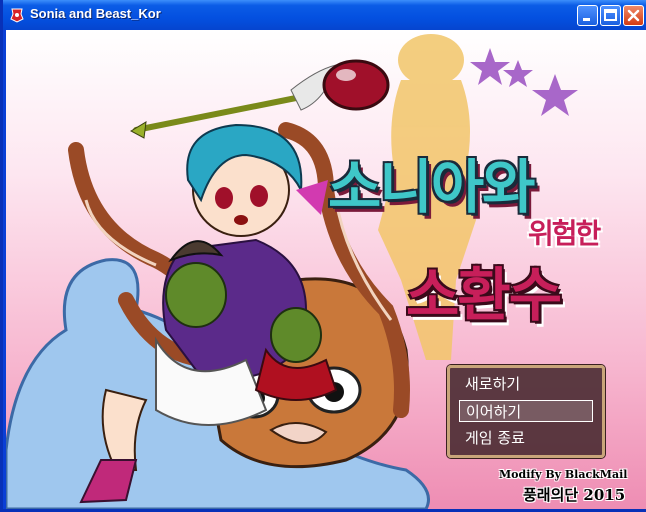  Describe the element at coordinates (563, 474) in the screenshot. I see `credit-modify: Modify By BlackMail` at that location.